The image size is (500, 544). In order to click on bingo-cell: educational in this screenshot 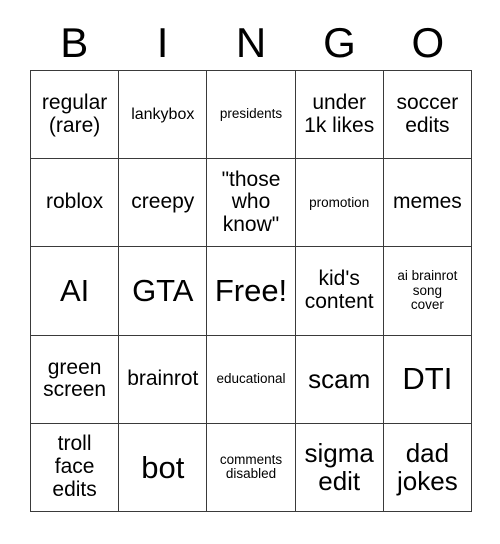, I will do `click(251, 379)`.